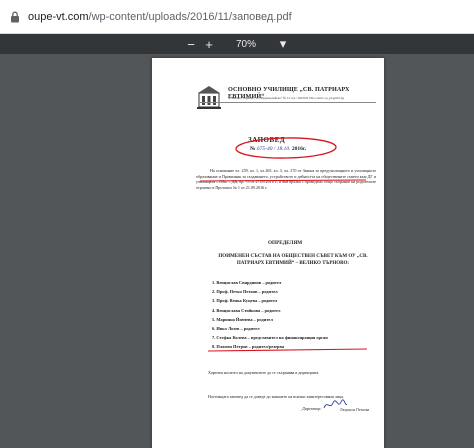 This screenshot has width=474, height=448. Describe the element at coordinates (355, 410) in the screenshot. I see `director-name: Людмила Петкова` at that location.